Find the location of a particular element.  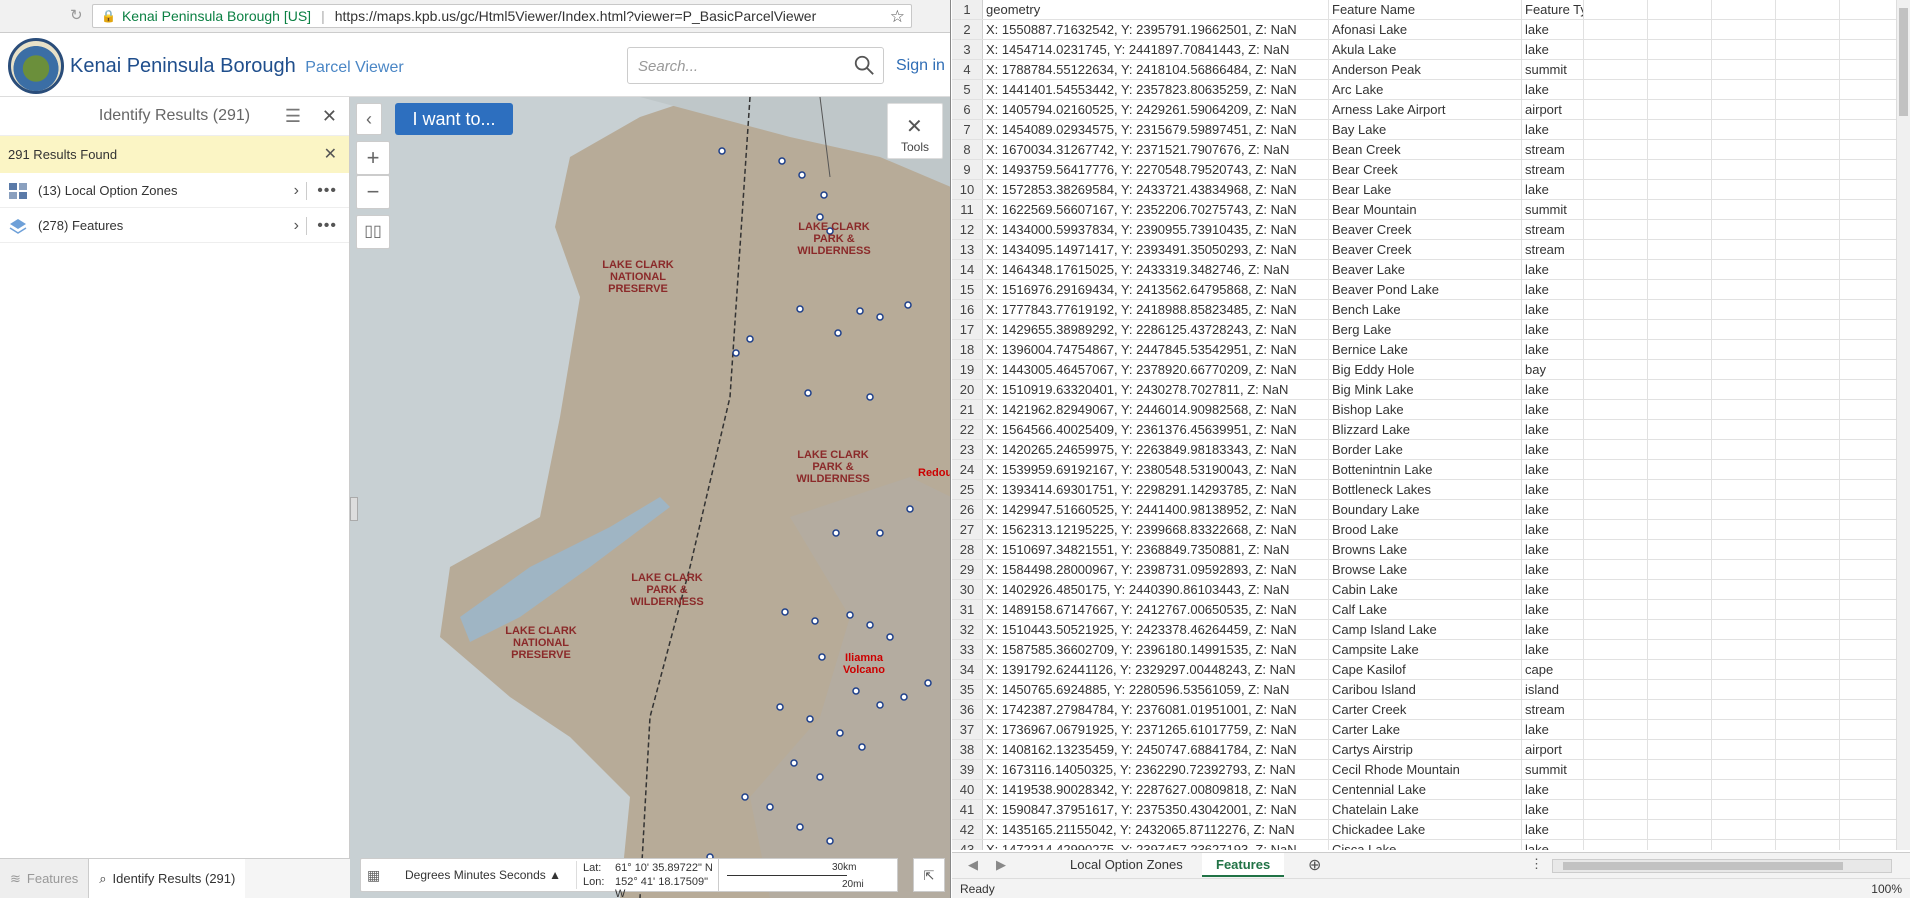

bookmark-star-icon: ☆ is located at coordinates (897, 17).